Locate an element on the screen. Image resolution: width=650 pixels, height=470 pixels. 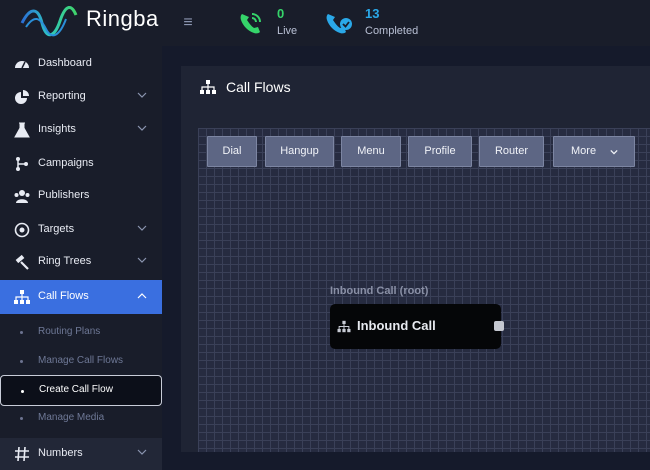
menu-button: Menu is located at coordinates (371, 151).